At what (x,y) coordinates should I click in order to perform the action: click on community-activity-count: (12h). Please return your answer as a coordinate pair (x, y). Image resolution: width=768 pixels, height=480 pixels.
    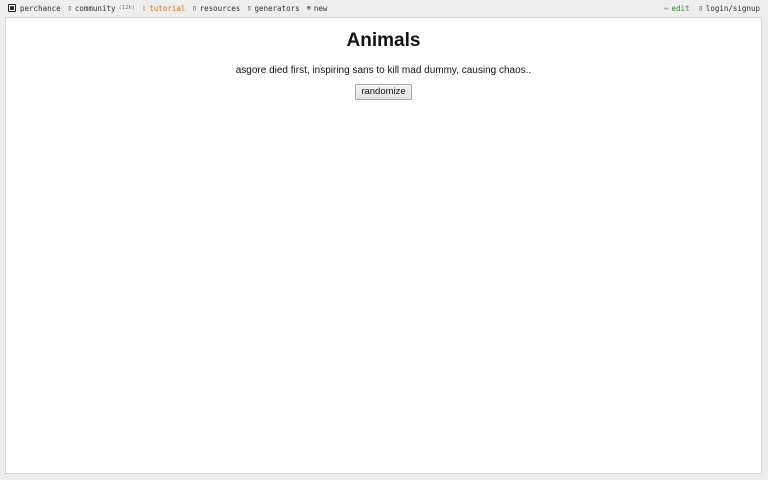
    Looking at the image, I should click on (127, 8).